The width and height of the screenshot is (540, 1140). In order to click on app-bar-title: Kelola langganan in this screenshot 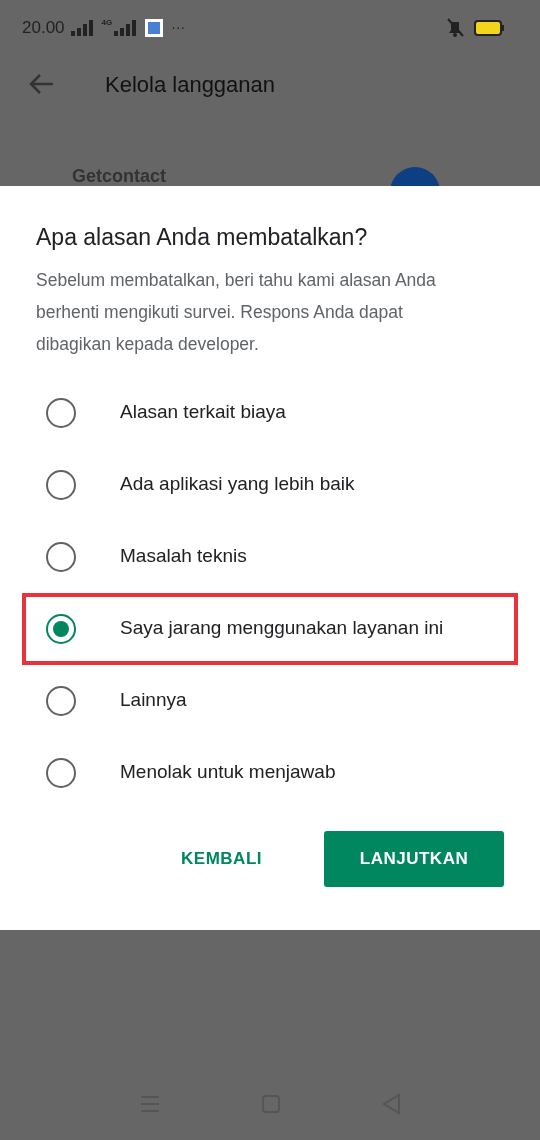, I will do `click(190, 84)`.